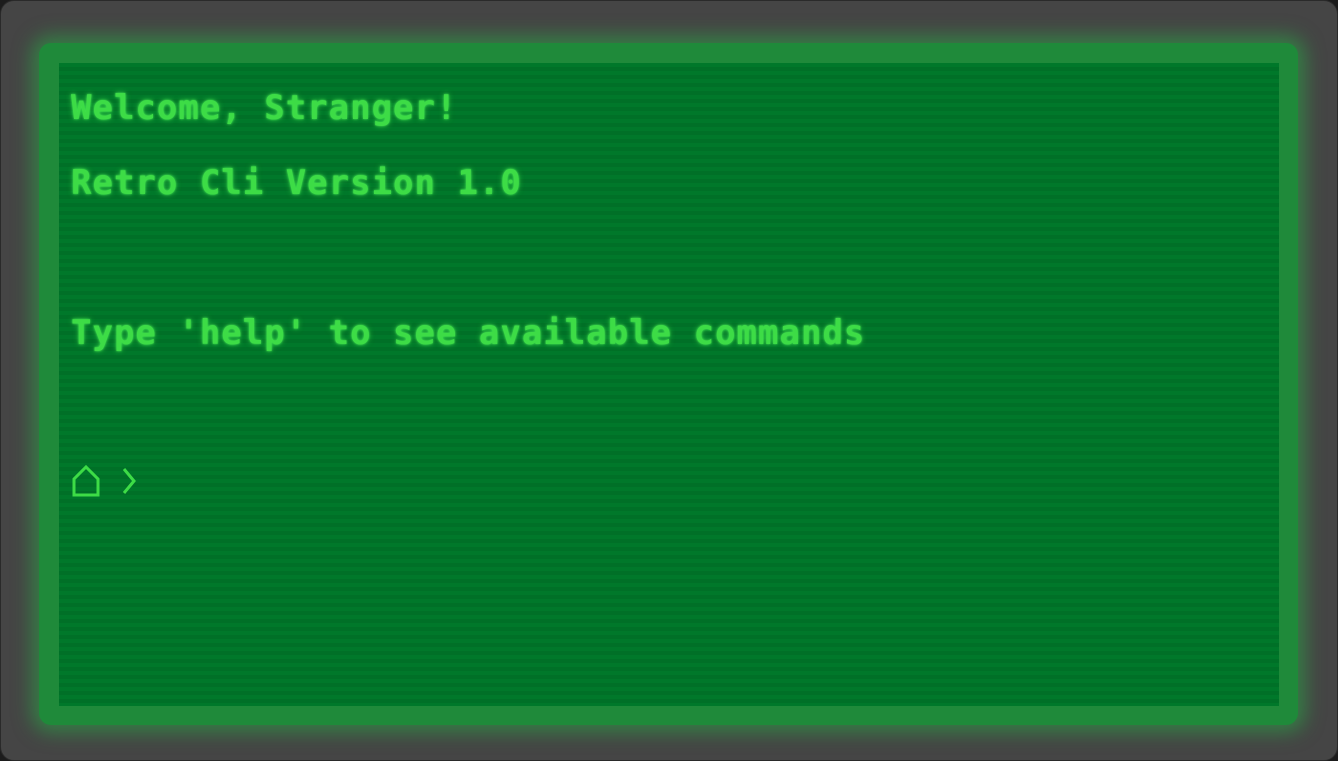  I want to click on welcome-message: Welcome, Stranger!, so click(264, 108).